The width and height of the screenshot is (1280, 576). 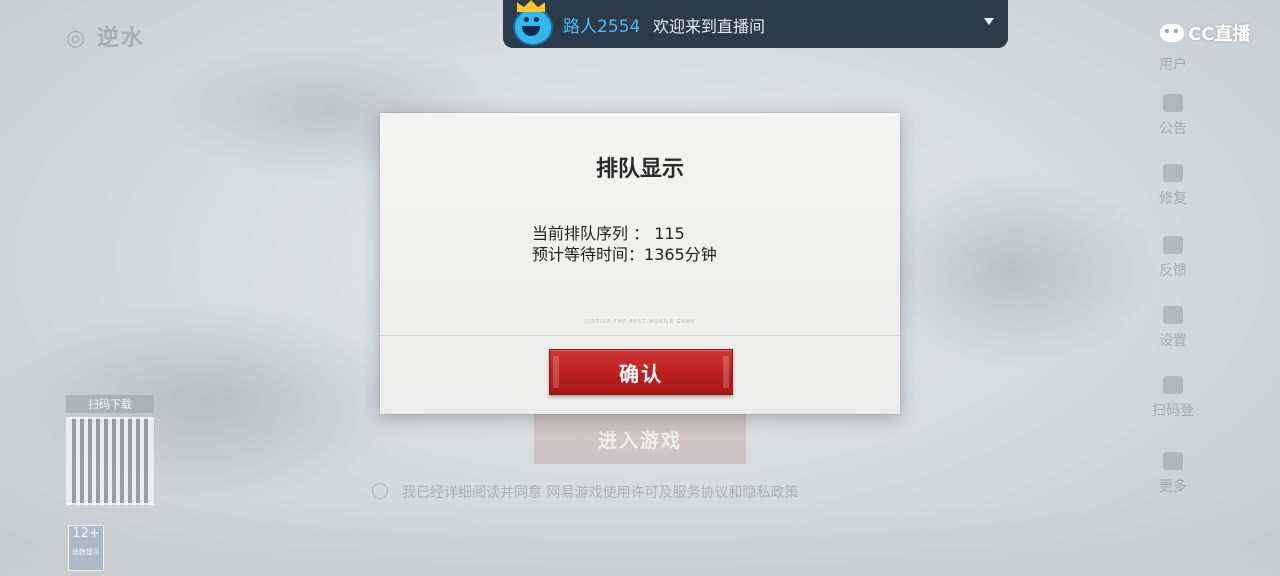 What do you see at coordinates (591, 233) in the screenshot?
I see `queue-position-label: 当前排队序列 ：` at bounding box center [591, 233].